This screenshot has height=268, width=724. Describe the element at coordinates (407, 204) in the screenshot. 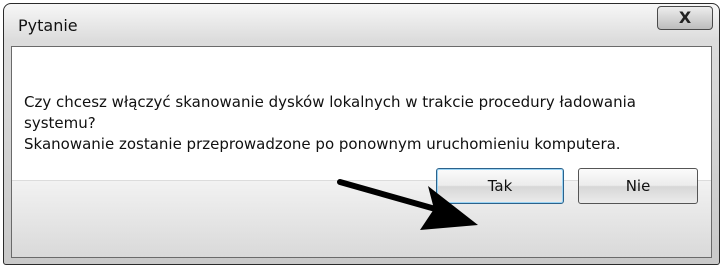

I see `pointer-arrow-icon` at that location.